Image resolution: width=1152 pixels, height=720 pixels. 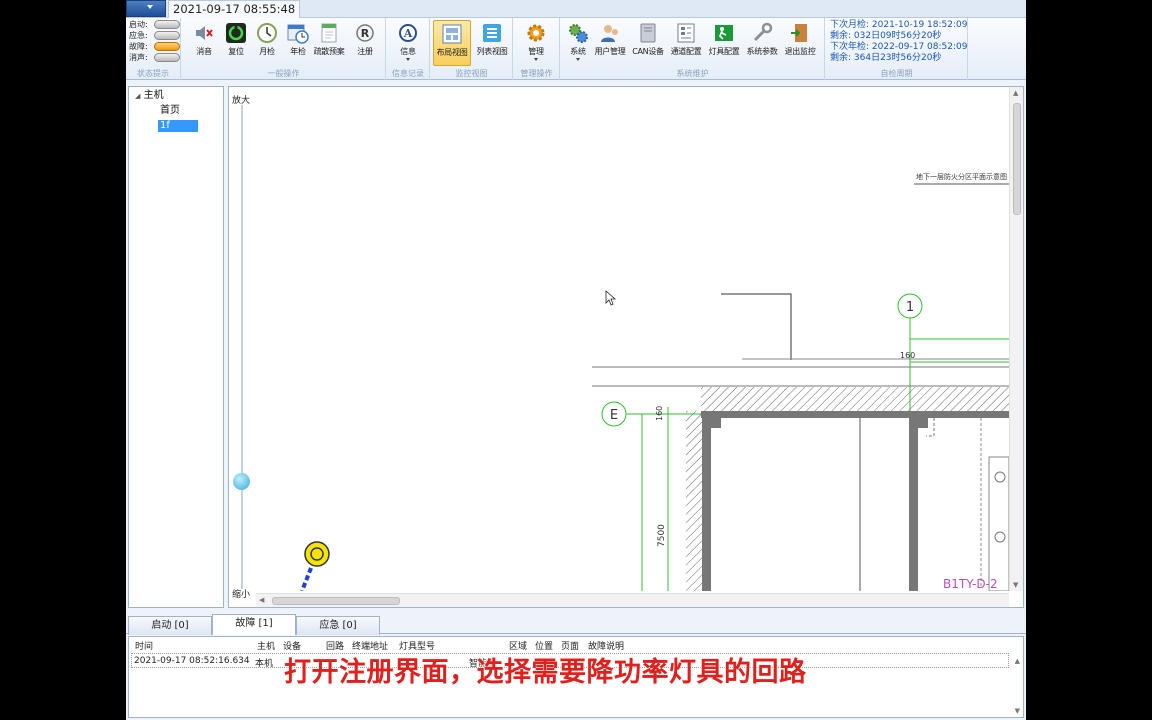 I want to click on wrench-icon, so click(x=763, y=32).